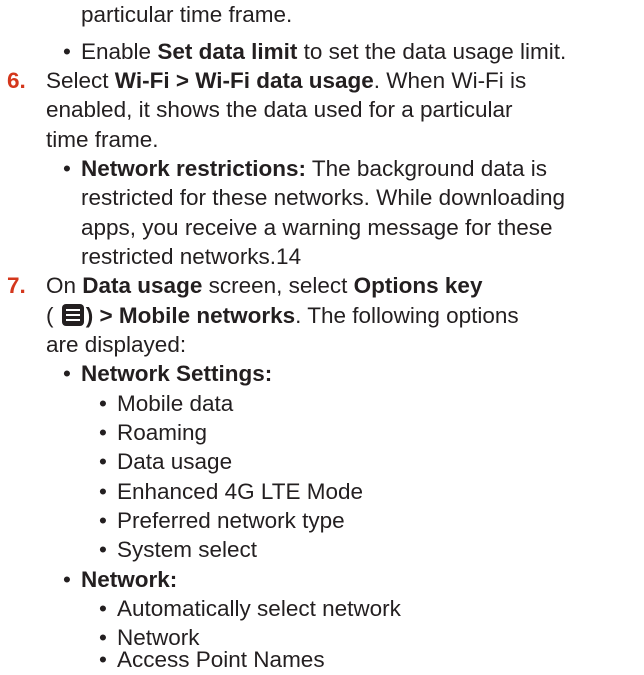  Describe the element at coordinates (175, 461) in the screenshot. I see `list-item: Data usage` at that location.